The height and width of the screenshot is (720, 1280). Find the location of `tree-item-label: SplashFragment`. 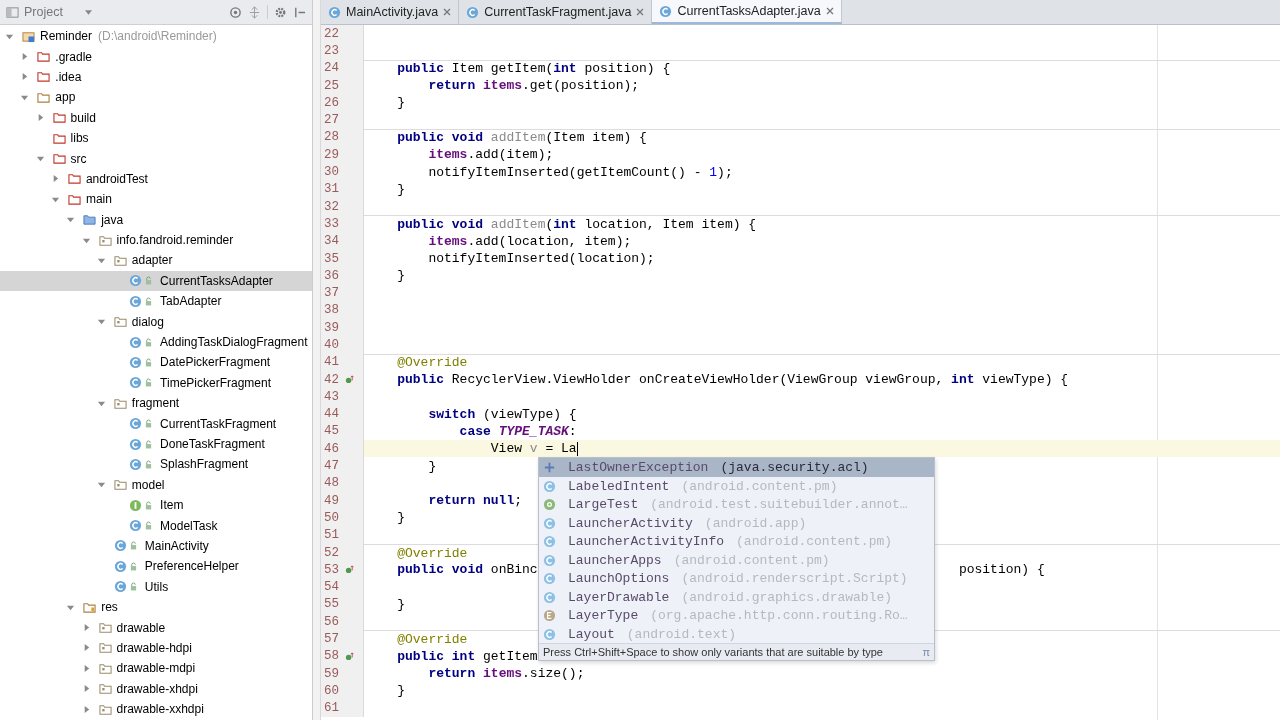

tree-item-label: SplashFragment is located at coordinates (204, 464).